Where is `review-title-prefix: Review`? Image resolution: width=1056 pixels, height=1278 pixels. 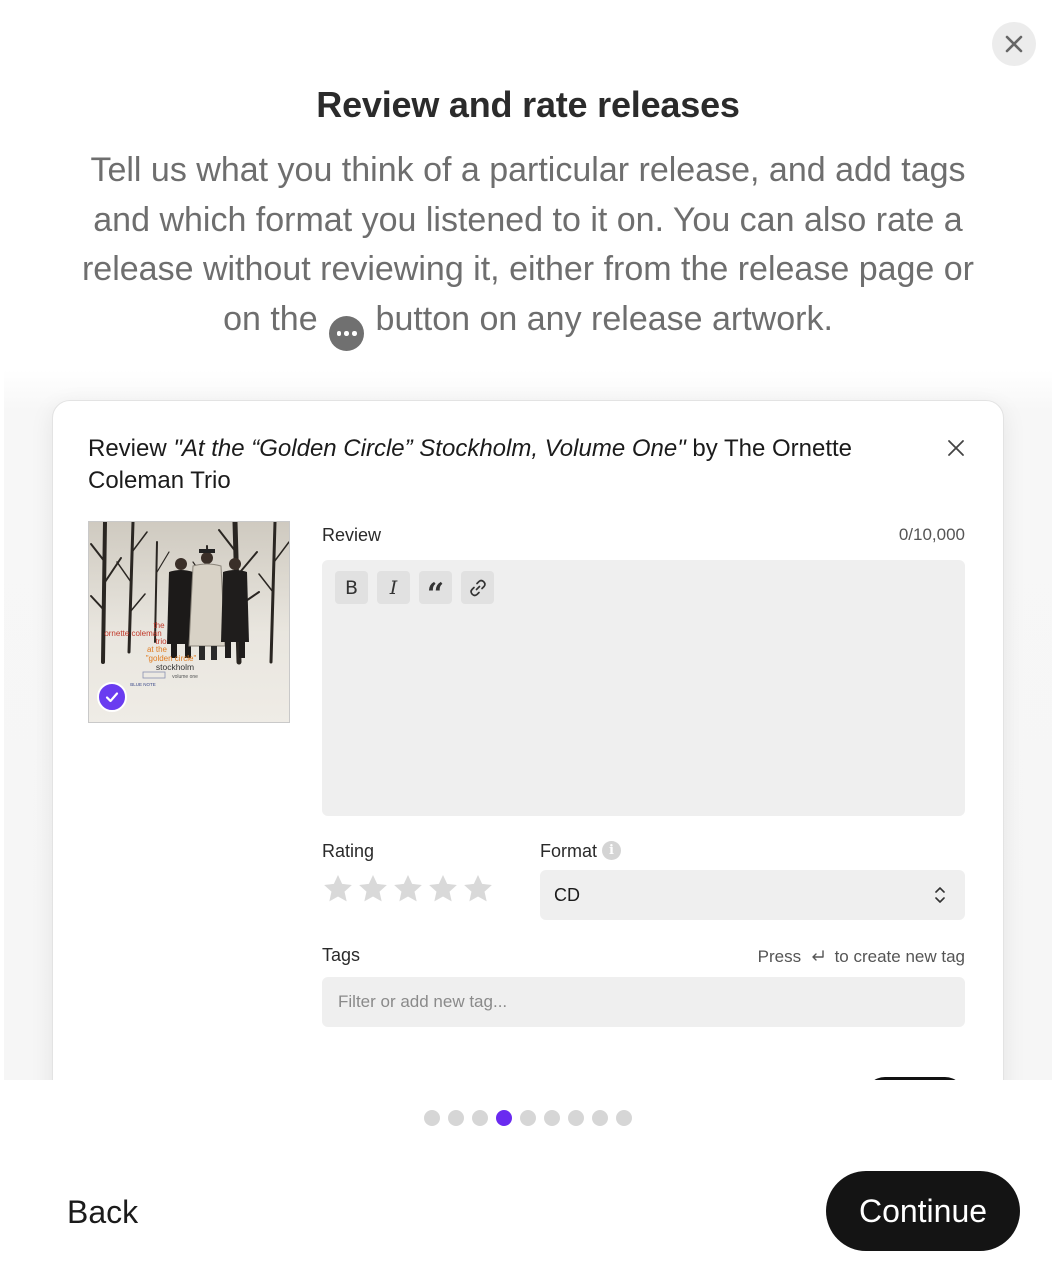 review-title-prefix: Review is located at coordinates (131, 448).